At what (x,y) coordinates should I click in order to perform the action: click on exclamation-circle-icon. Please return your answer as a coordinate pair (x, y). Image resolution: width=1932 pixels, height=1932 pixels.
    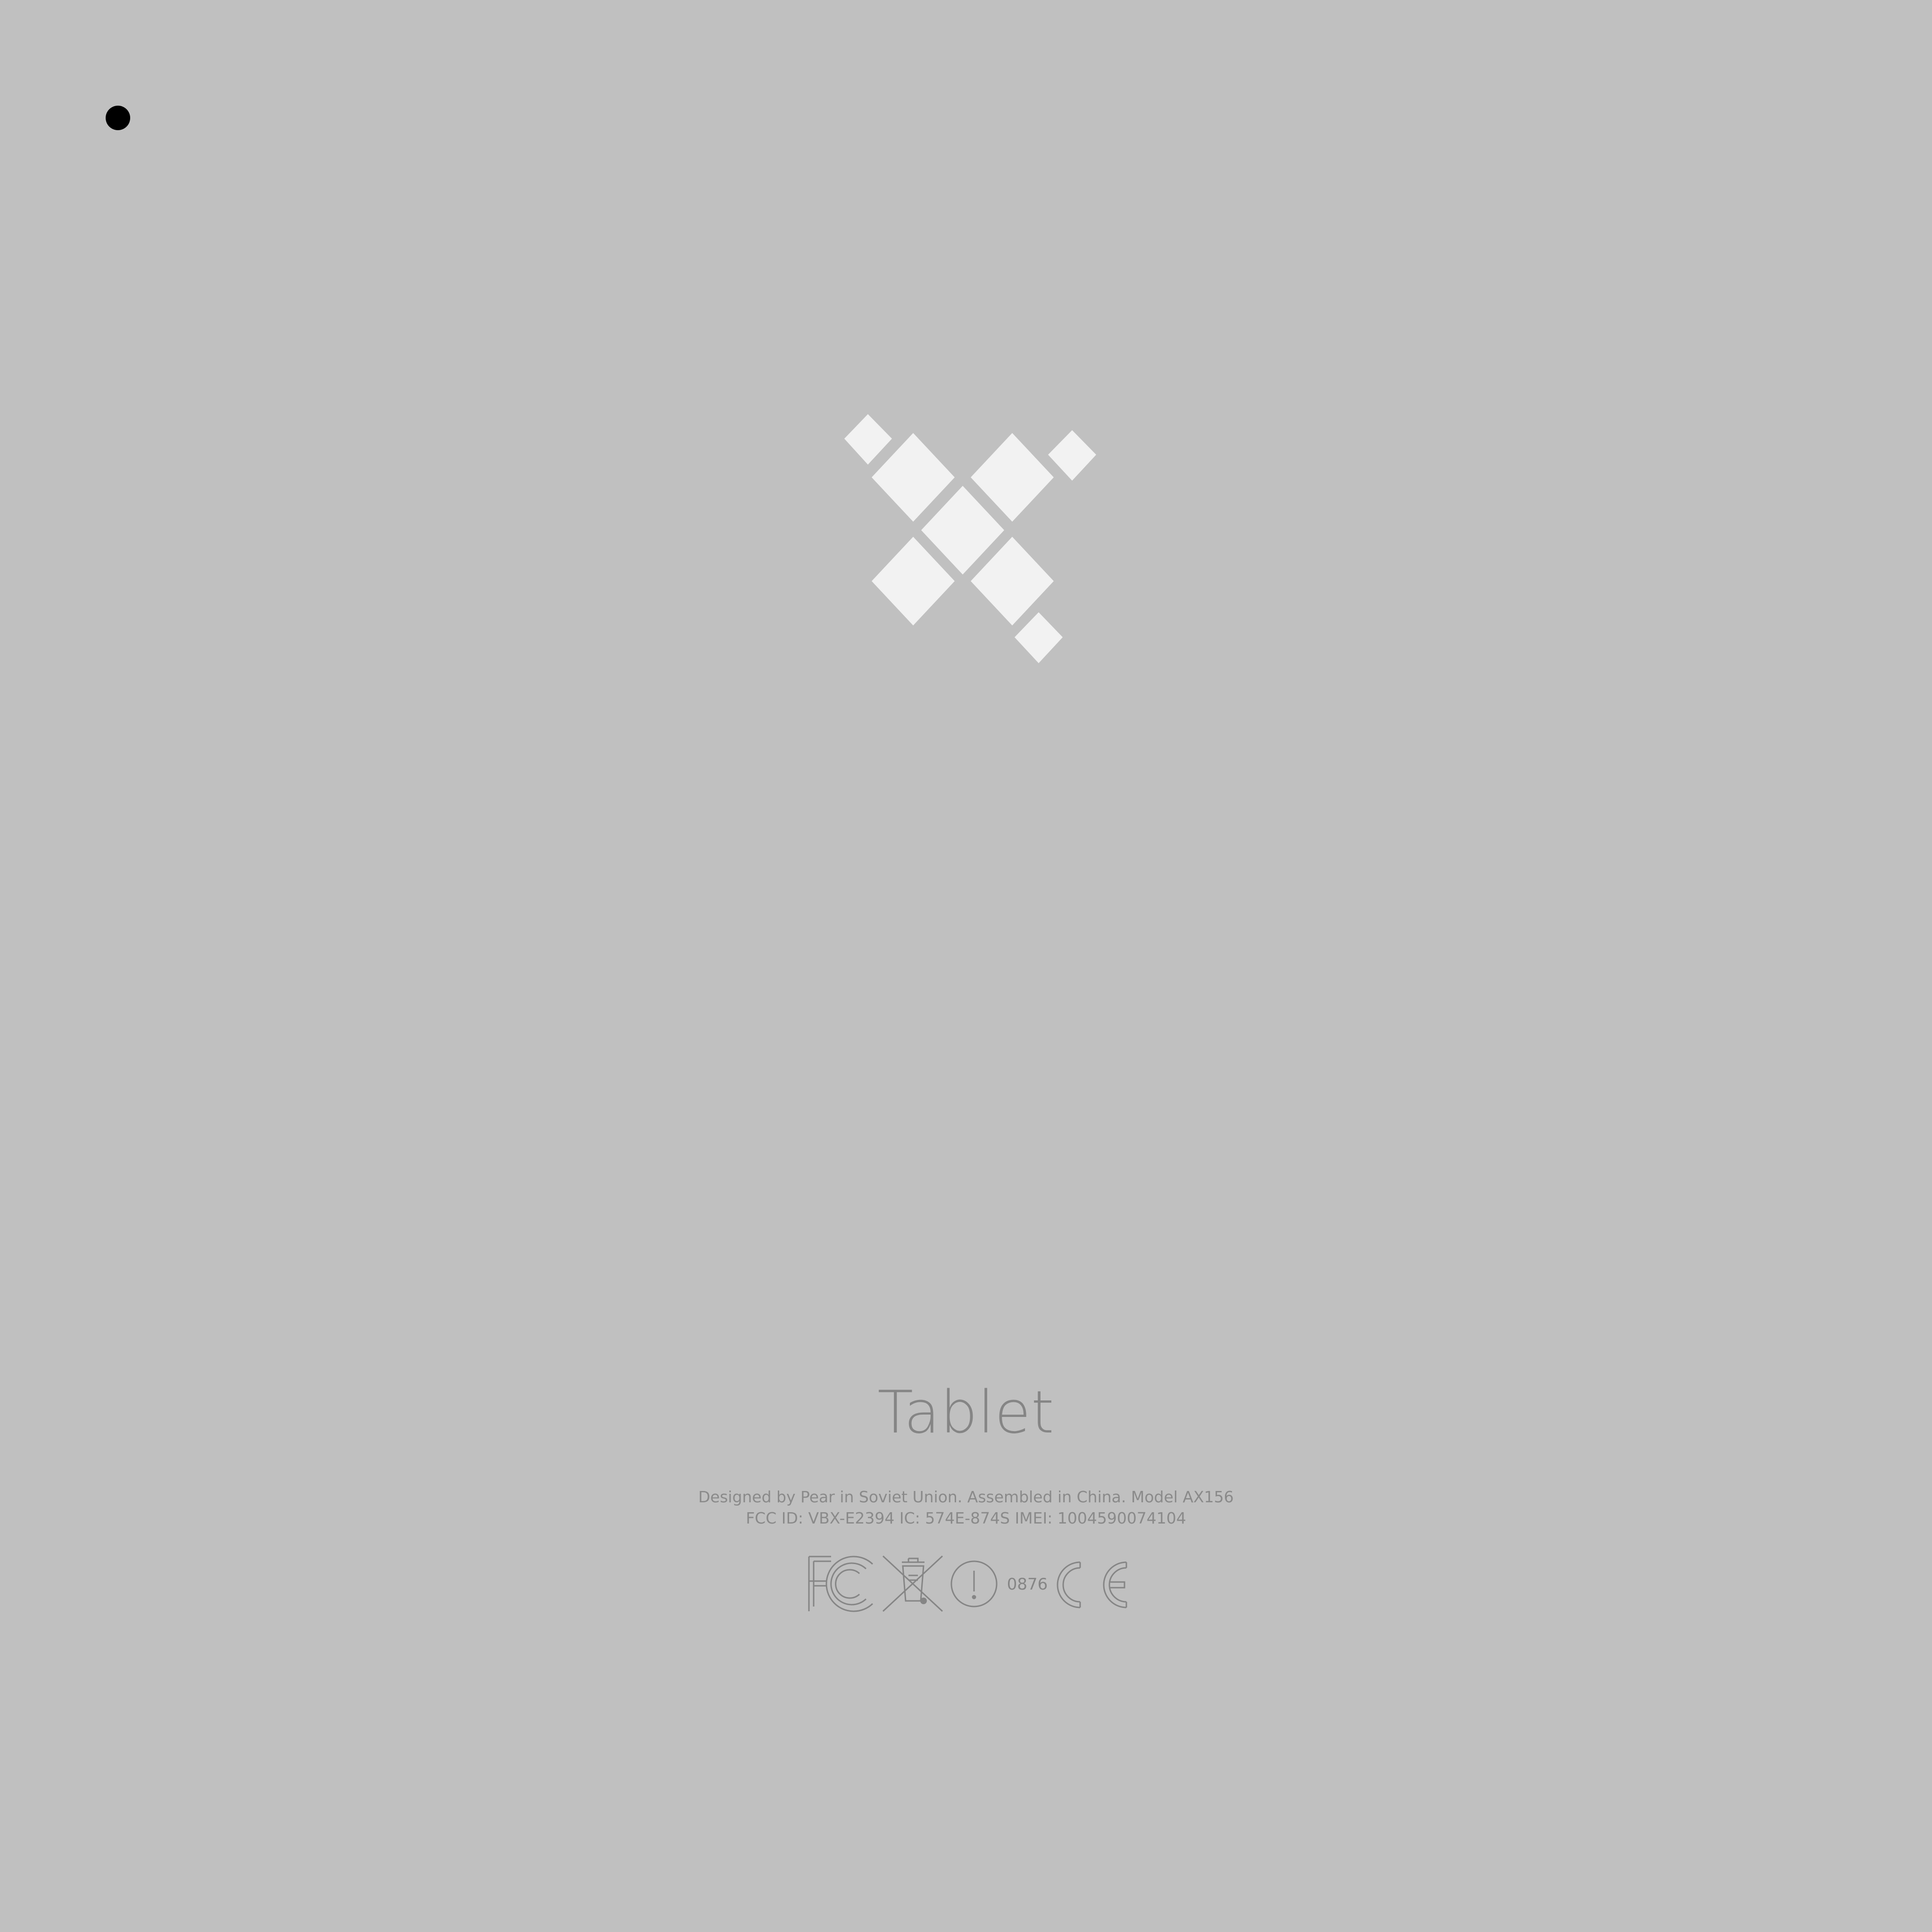
    Looking at the image, I should click on (974, 1584).